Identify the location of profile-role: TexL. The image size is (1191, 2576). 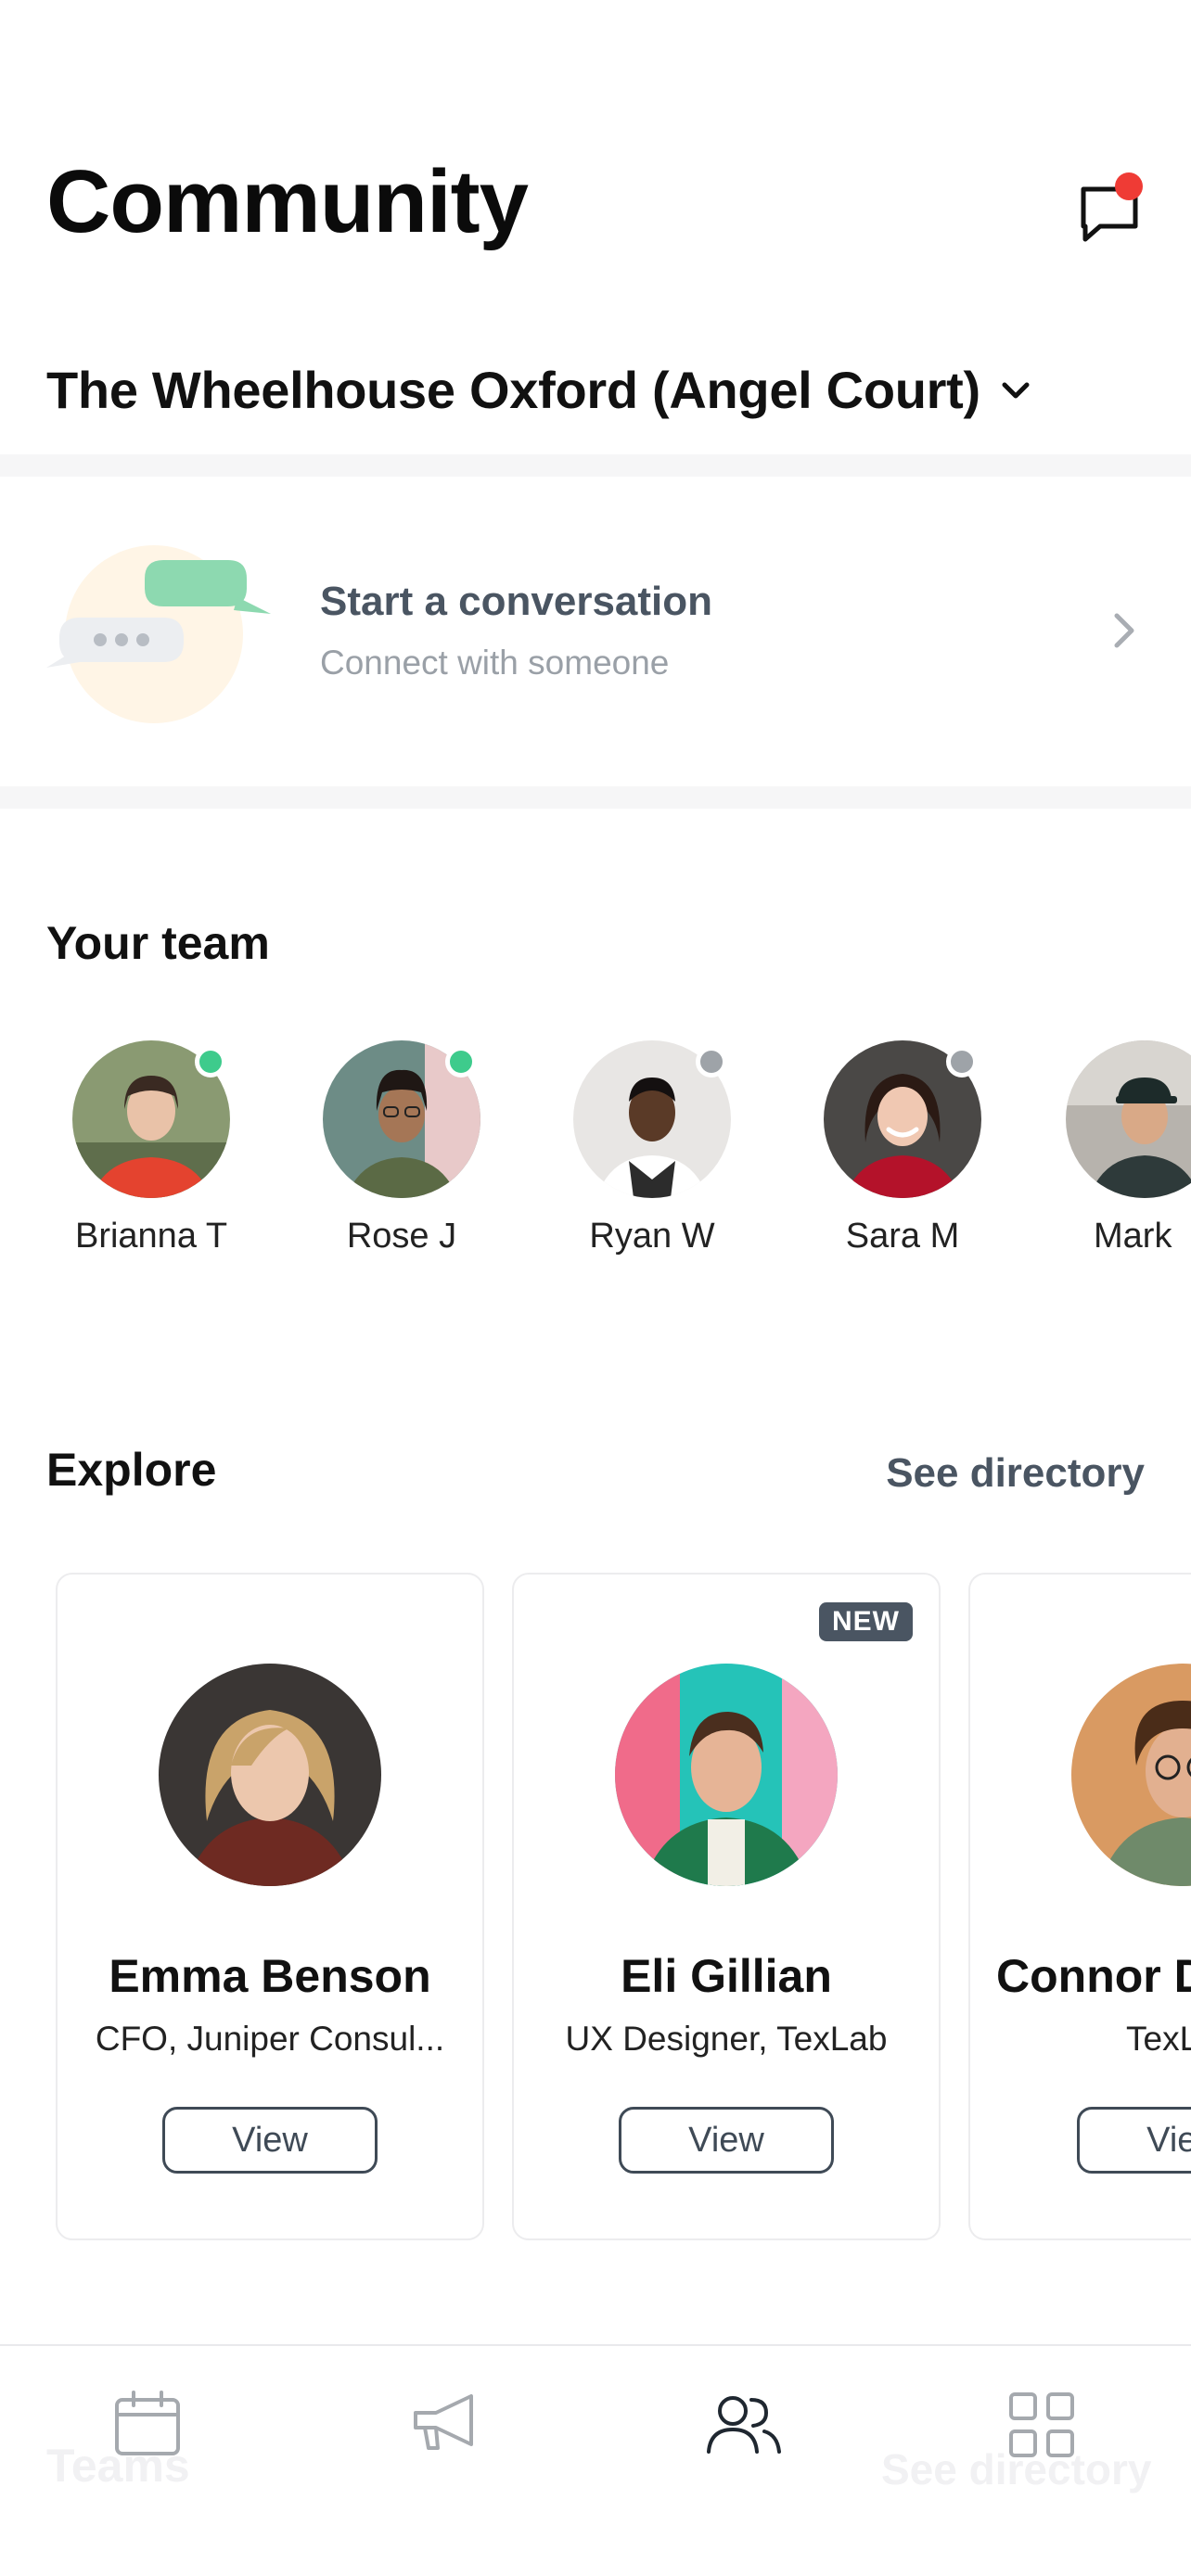
(1158, 2039).